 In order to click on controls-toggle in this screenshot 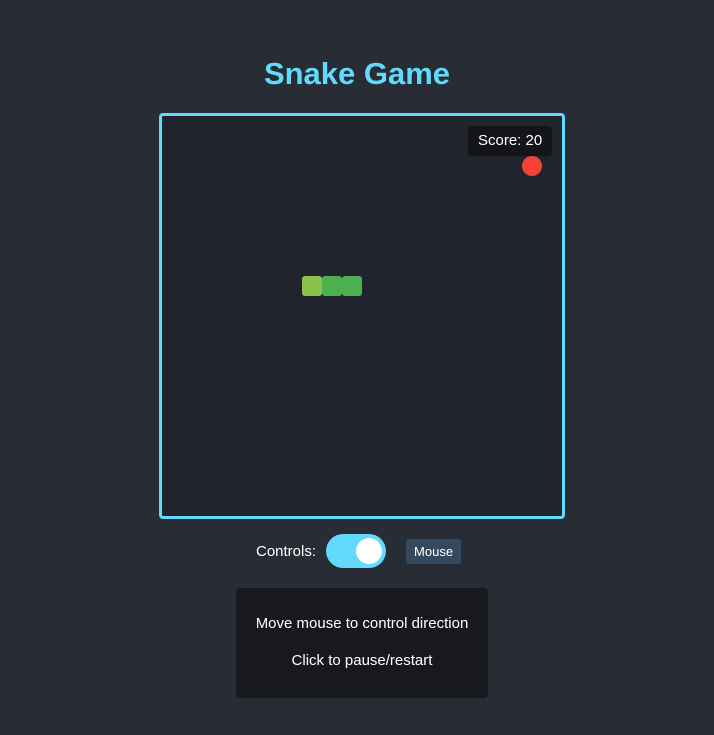, I will do `click(356, 551)`.